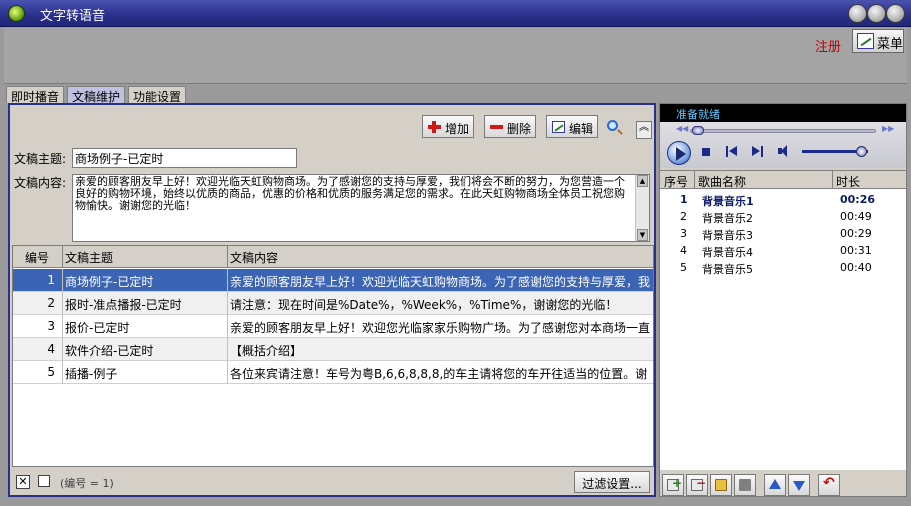  Describe the element at coordinates (496, 127) in the screenshot. I see `minus-icon` at that location.